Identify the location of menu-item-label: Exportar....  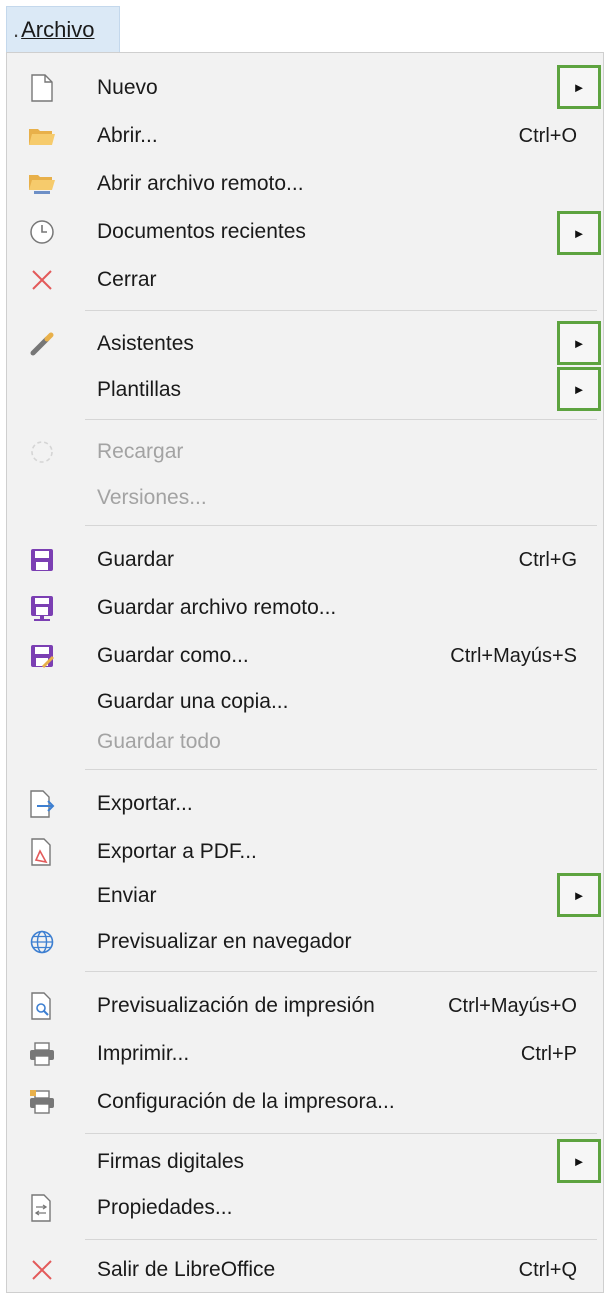
(145, 803).